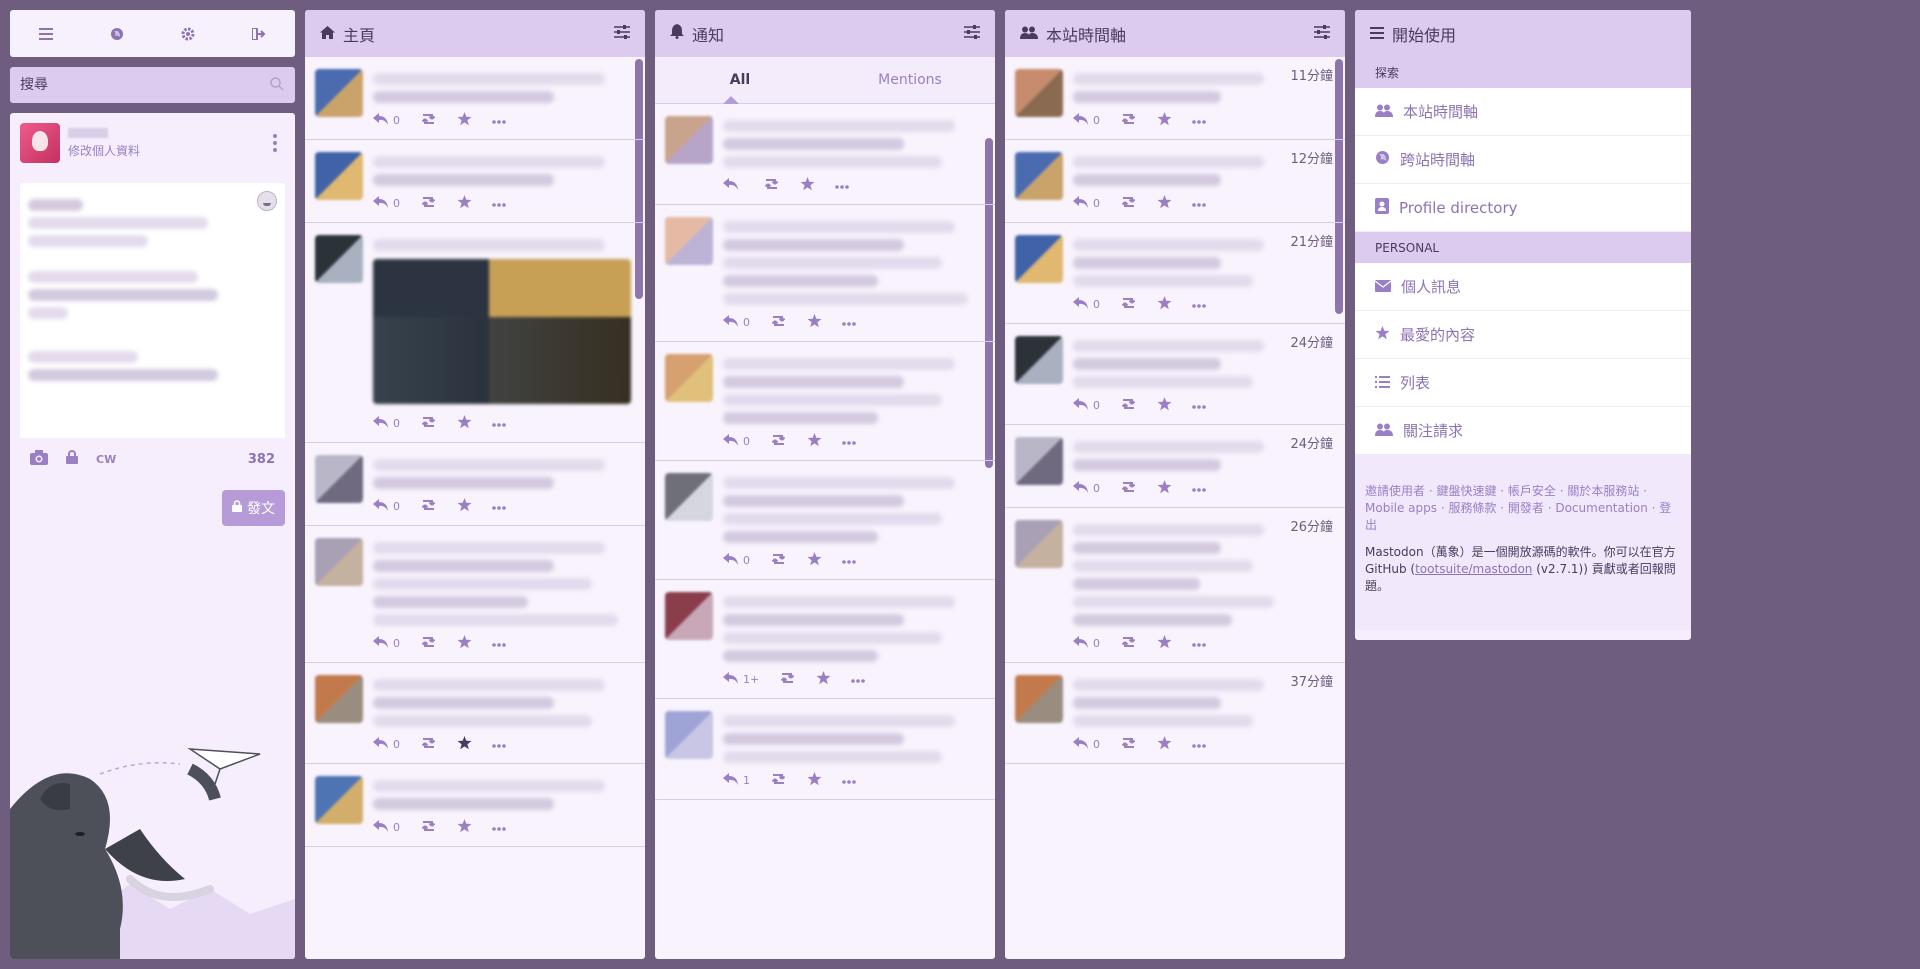 The width and height of the screenshot is (1920, 969). Describe the element at coordinates (277, 86) in the screenshot. I see `search-icon` at that location.